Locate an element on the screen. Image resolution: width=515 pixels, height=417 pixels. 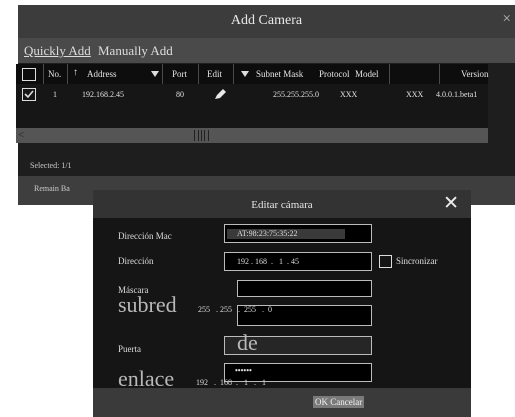
row-subnet-mask: 255.255.255.0 is located at coordinates (296, 94).